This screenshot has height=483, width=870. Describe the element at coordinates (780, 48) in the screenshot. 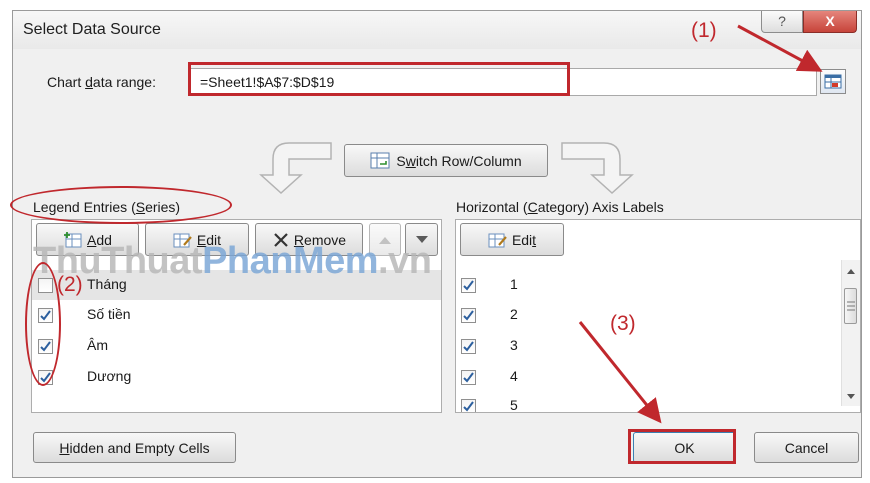

I see `callout-1-arrow` at that location.